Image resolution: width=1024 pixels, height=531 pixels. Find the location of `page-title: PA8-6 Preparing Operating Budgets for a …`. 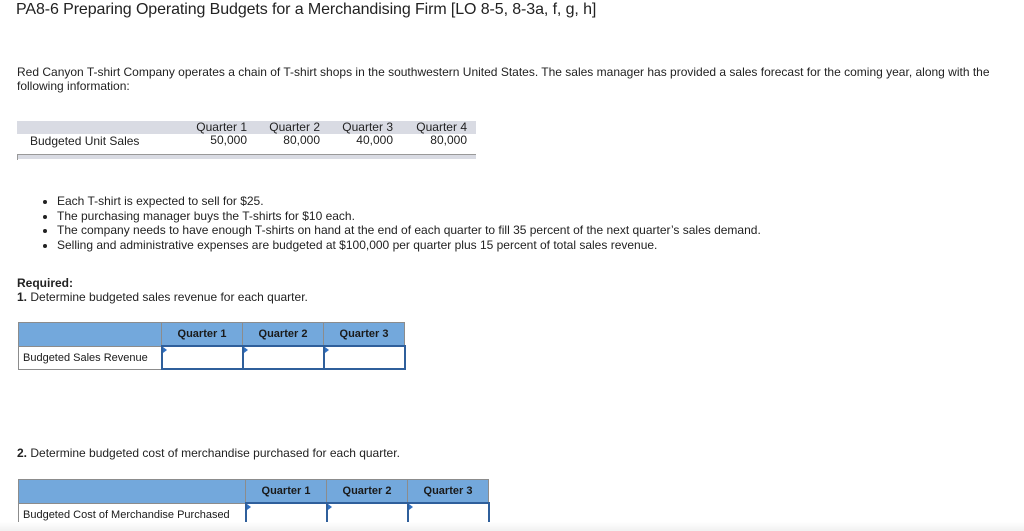

page-title: PA8-6 Preparing Operating Budgets for a … is located at coordinates (306, 9).